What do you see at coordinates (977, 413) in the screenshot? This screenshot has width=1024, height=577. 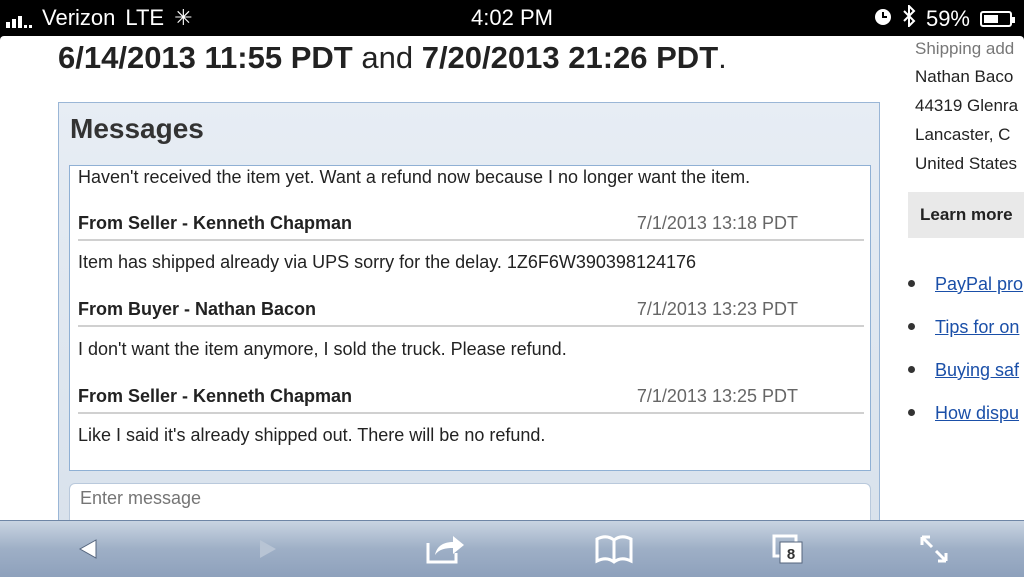 I see `help-link: How dispu` at bounding box center [977, 413].